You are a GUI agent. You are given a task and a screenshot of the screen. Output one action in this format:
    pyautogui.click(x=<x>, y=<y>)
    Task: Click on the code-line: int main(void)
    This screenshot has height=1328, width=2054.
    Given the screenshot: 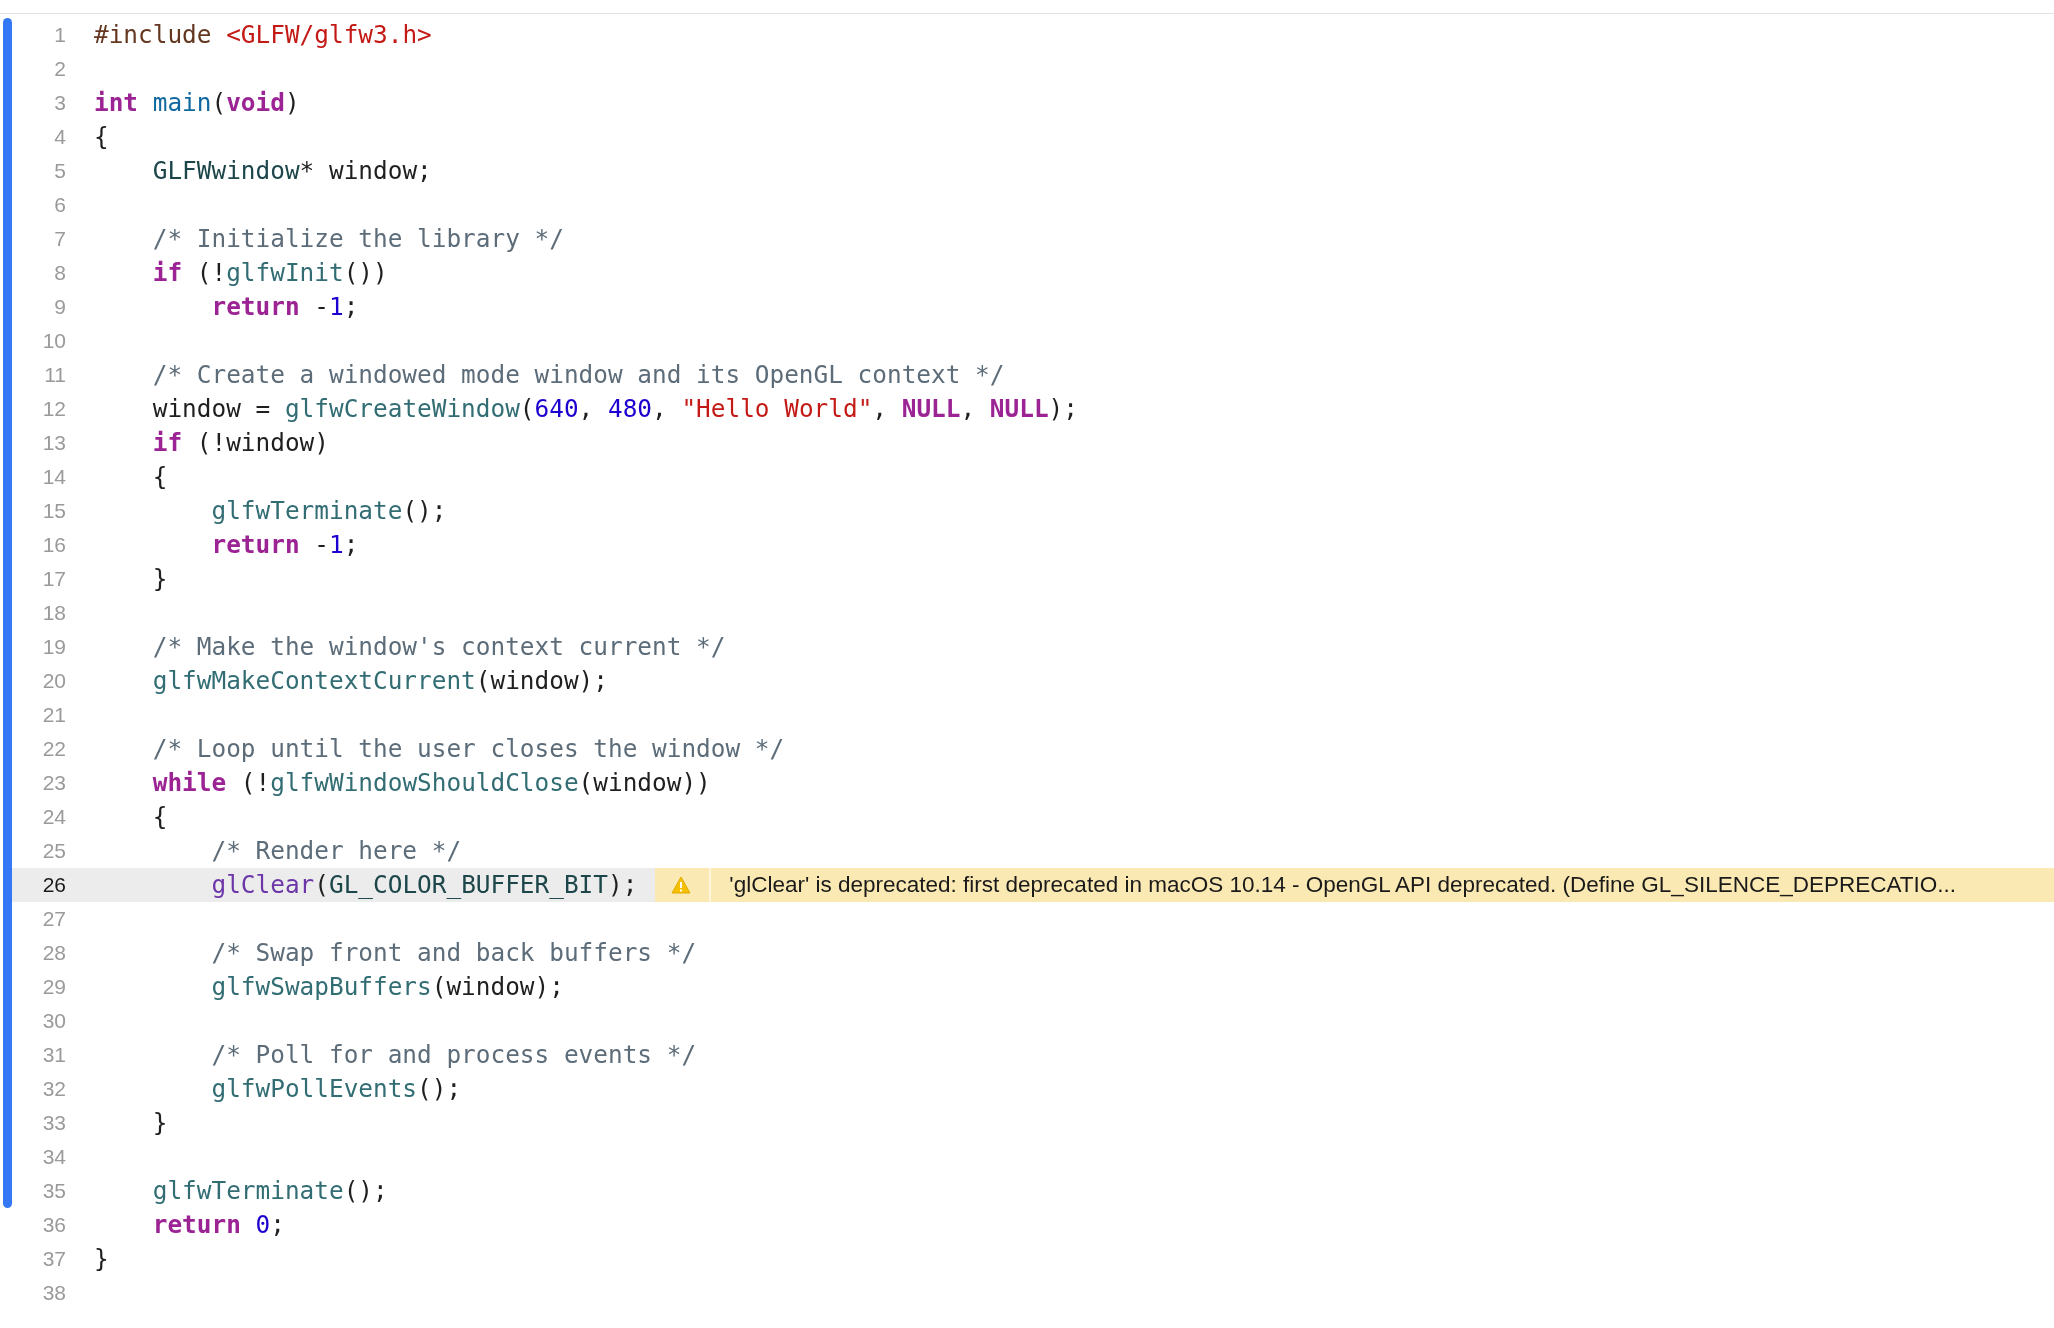 What is the action you would take?
    pyautogui.click(x=197, y=103)
    